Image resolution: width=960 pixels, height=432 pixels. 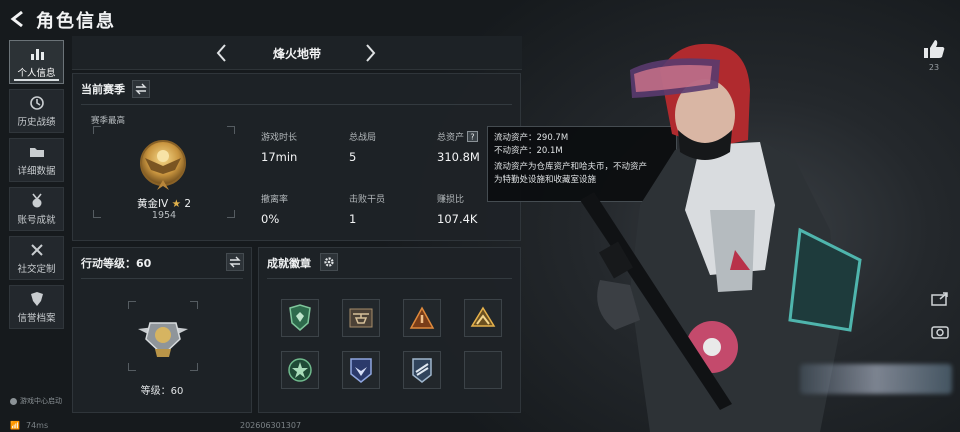 What do you see at coordinates (36, 307) in the screenshot?
I see `sidebar-item-reputation: 信誉档案` at bounding box center [36, 307].